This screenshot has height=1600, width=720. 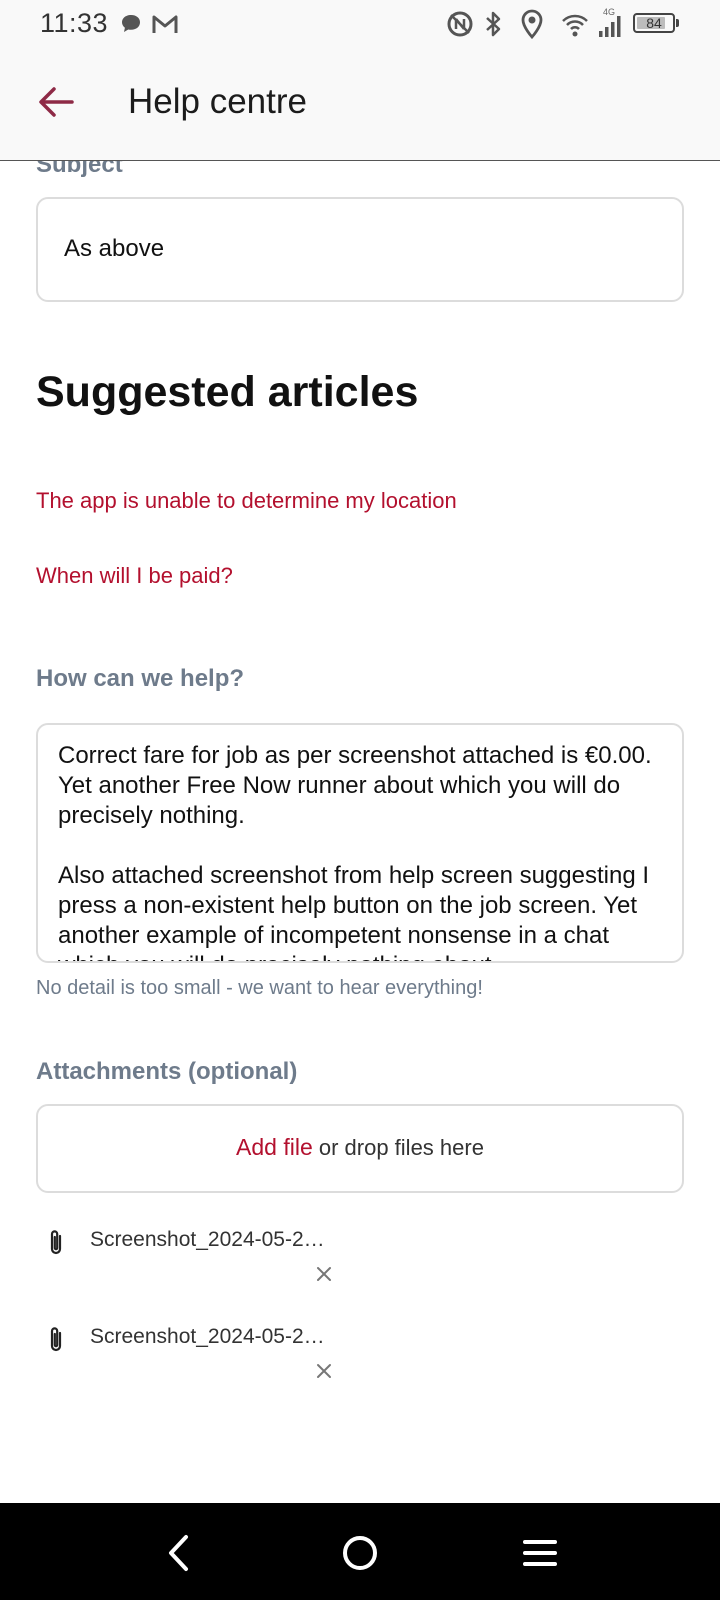 What do you see at coordinates (360, 26) in the screenshot?
I see `status-bar: 11:33 4G 84` at bounding box center [360, 26].